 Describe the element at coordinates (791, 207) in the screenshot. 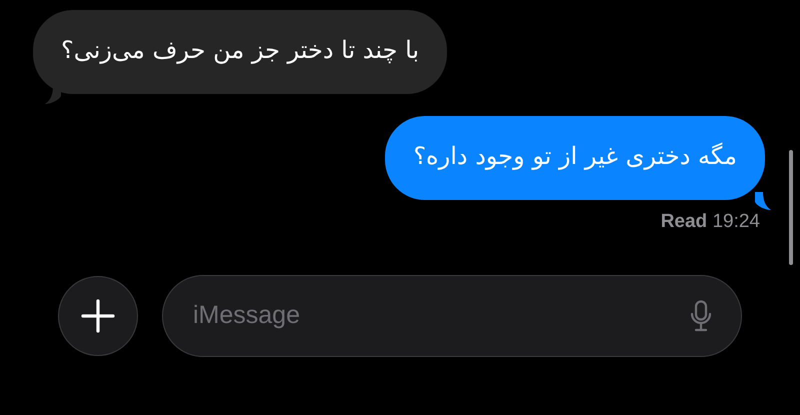

I see `scrollbar` at that location.